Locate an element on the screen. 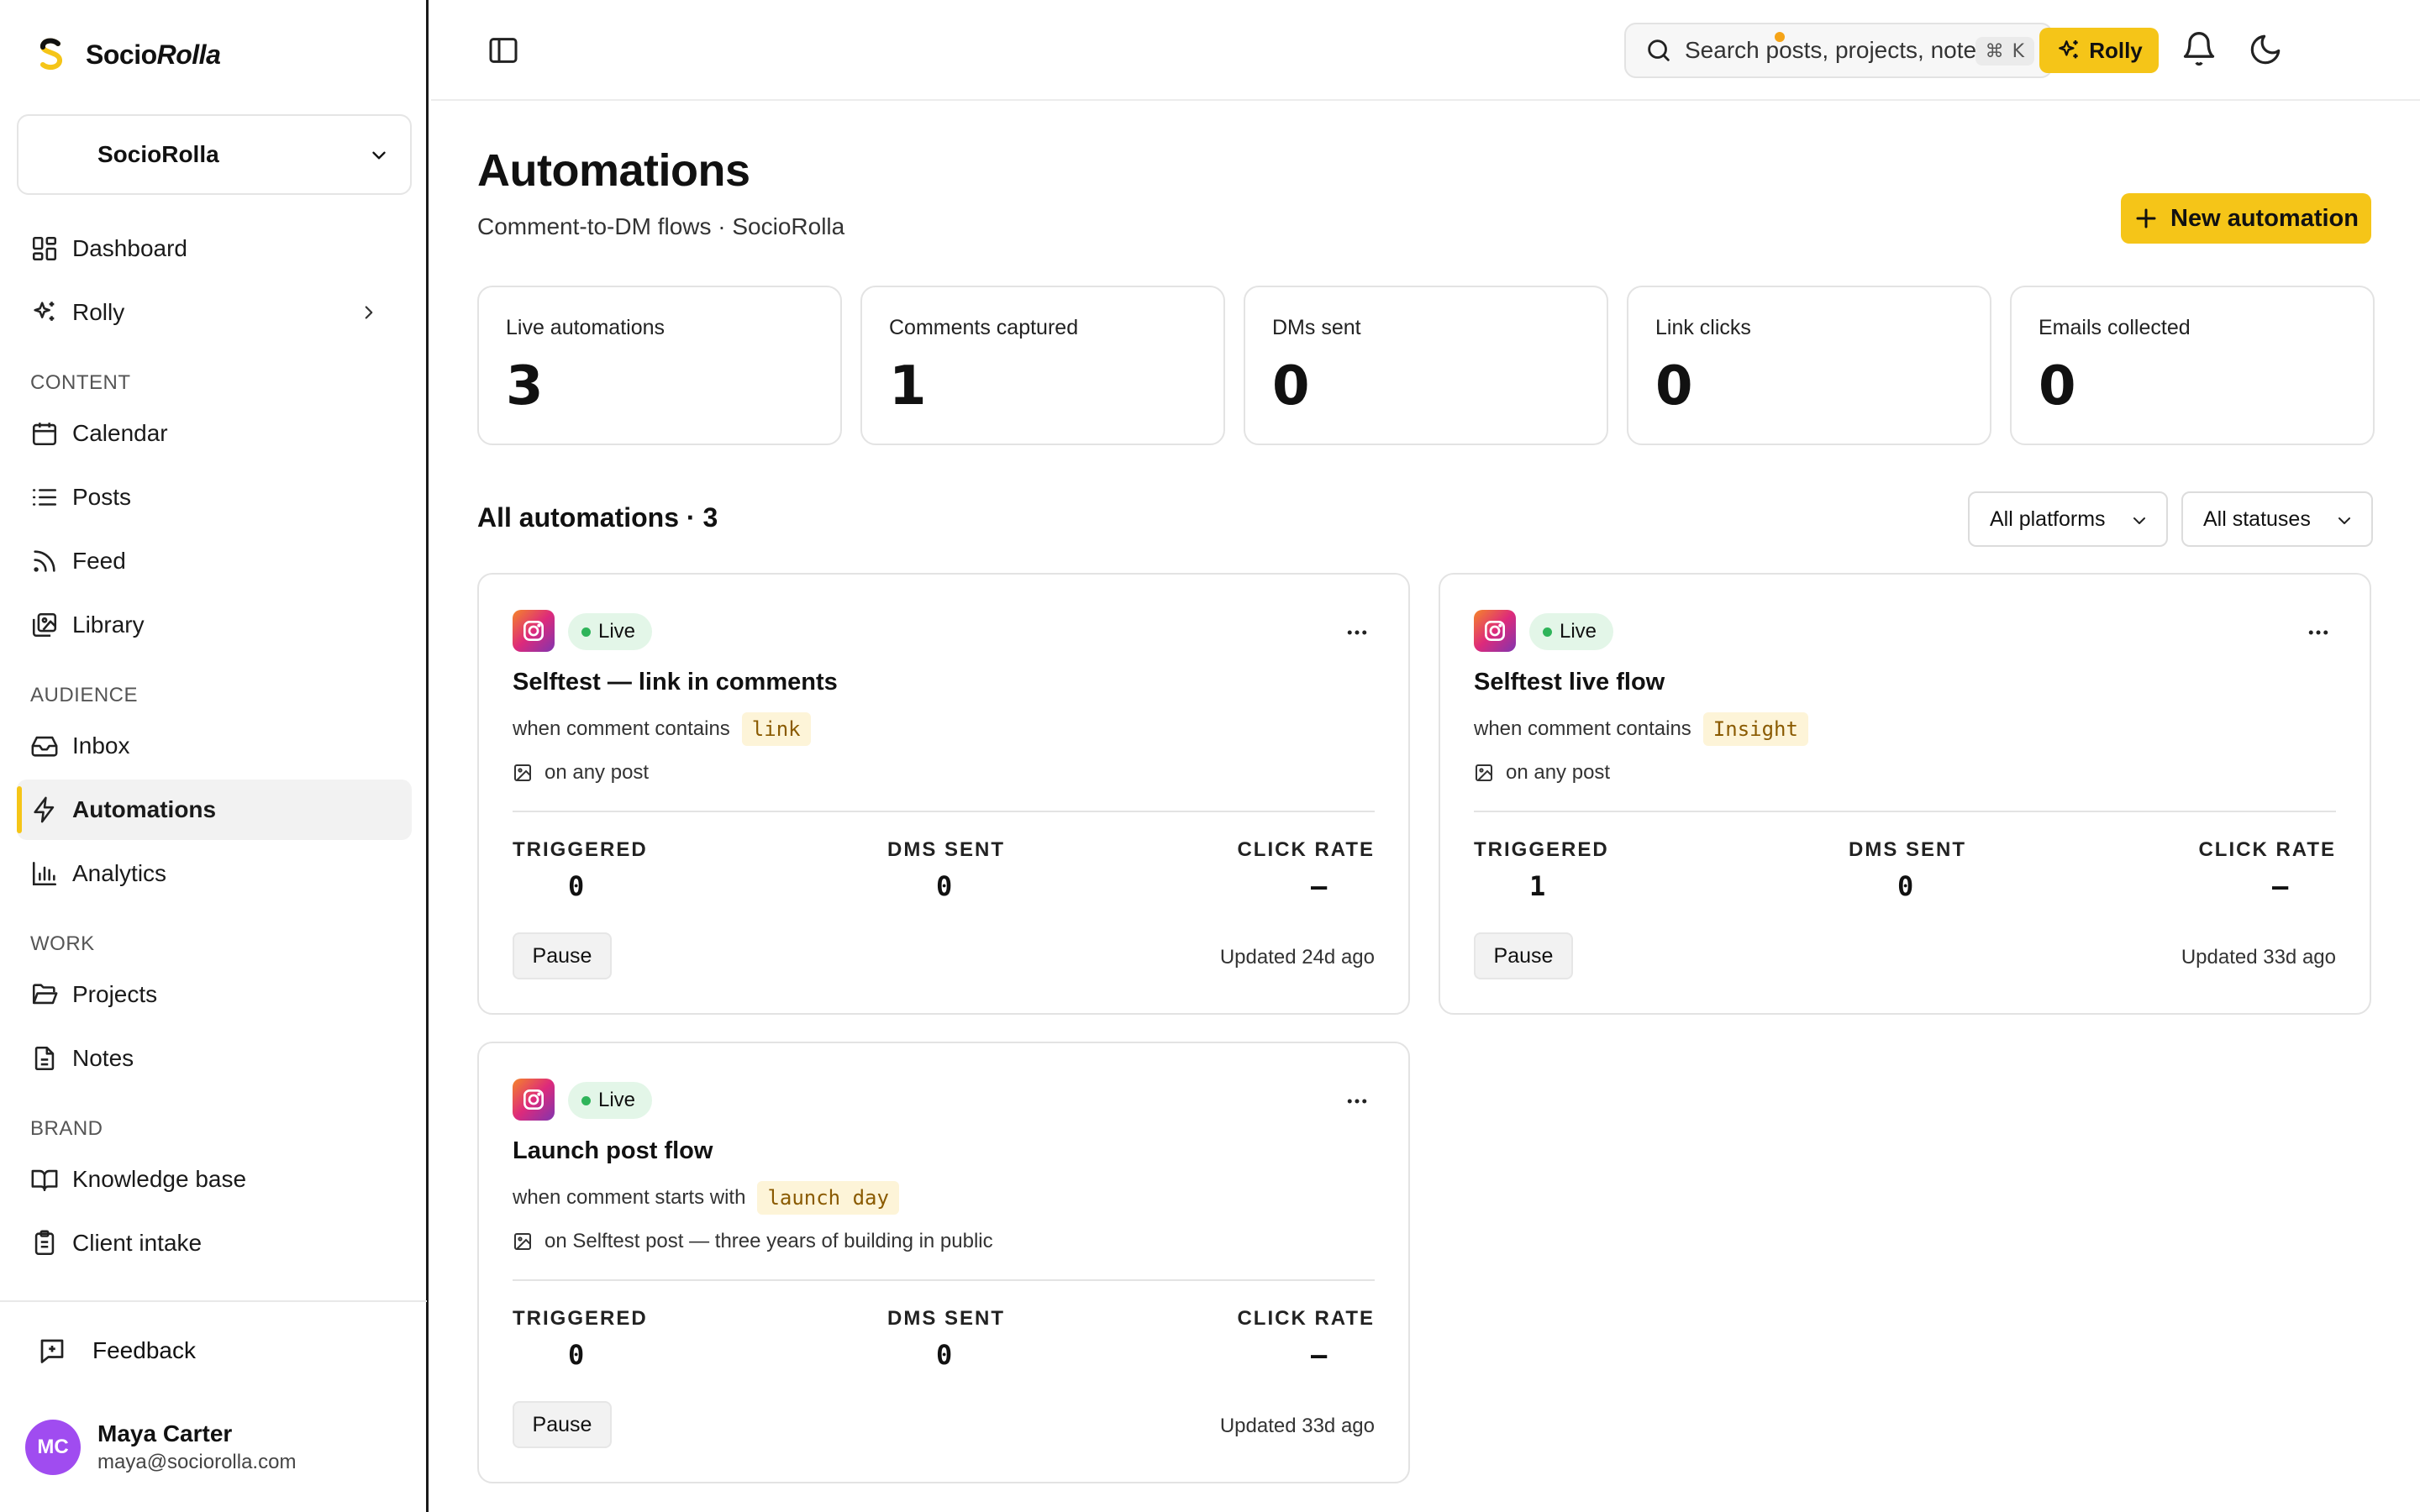 The height and width of the screenshot is (1512, 2420). stat-label: Live automations is located at coordinates (586, 327).